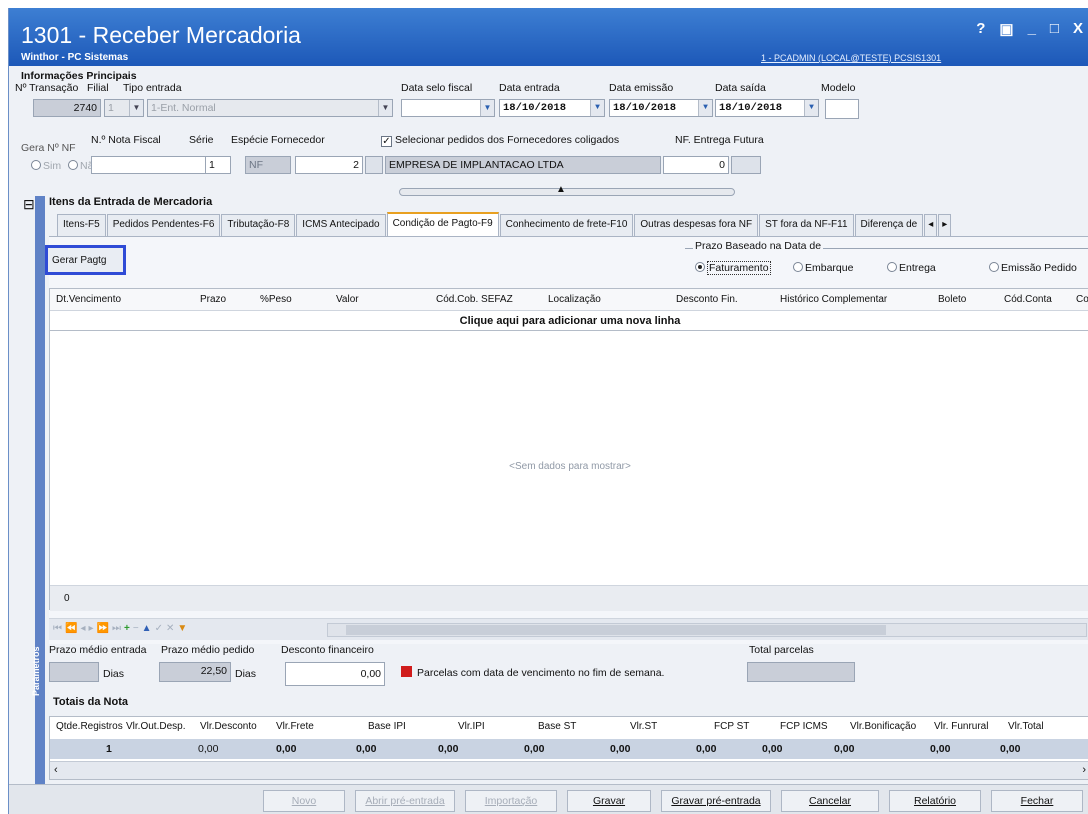  I want to click on tipo-entrada-select: 1-Ent. Normal ▼, so click(270, 108).